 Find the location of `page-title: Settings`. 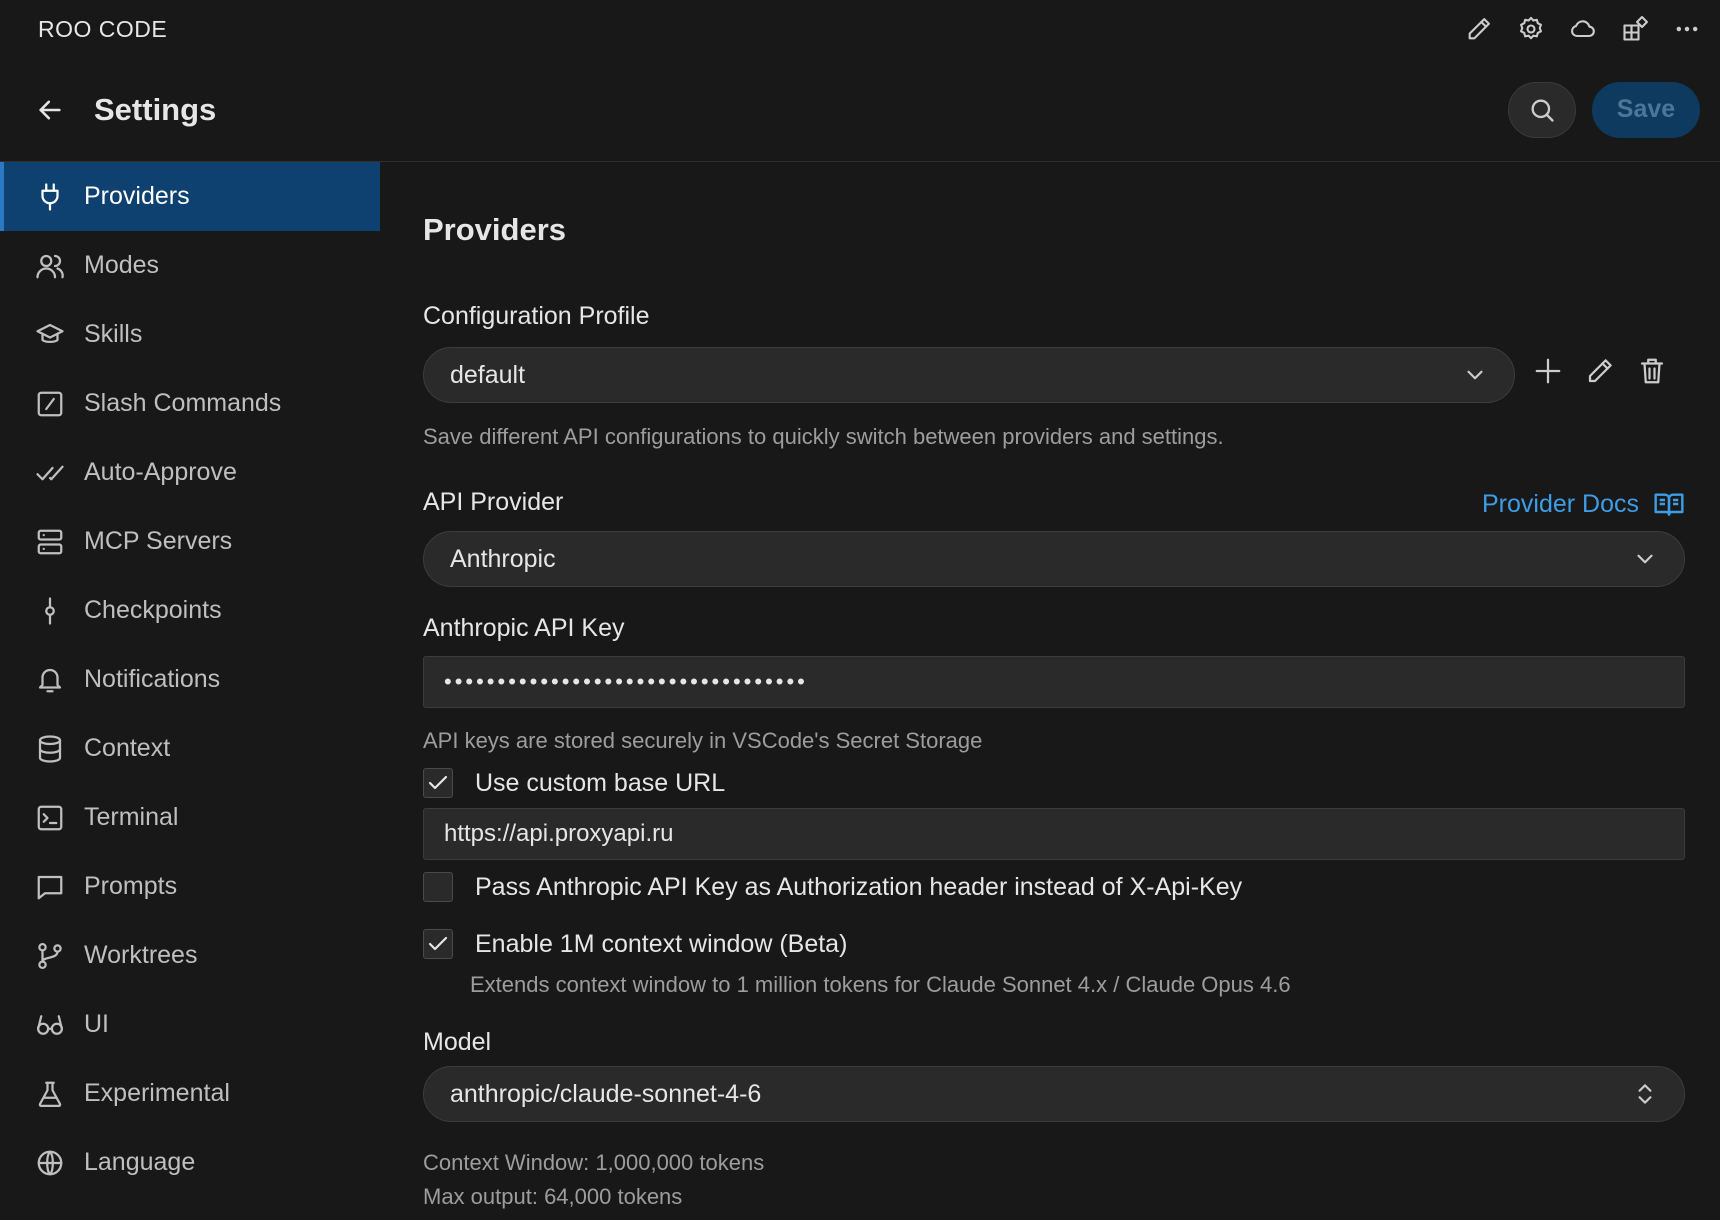

page-title: Settings is located at coordinates (155, 109).